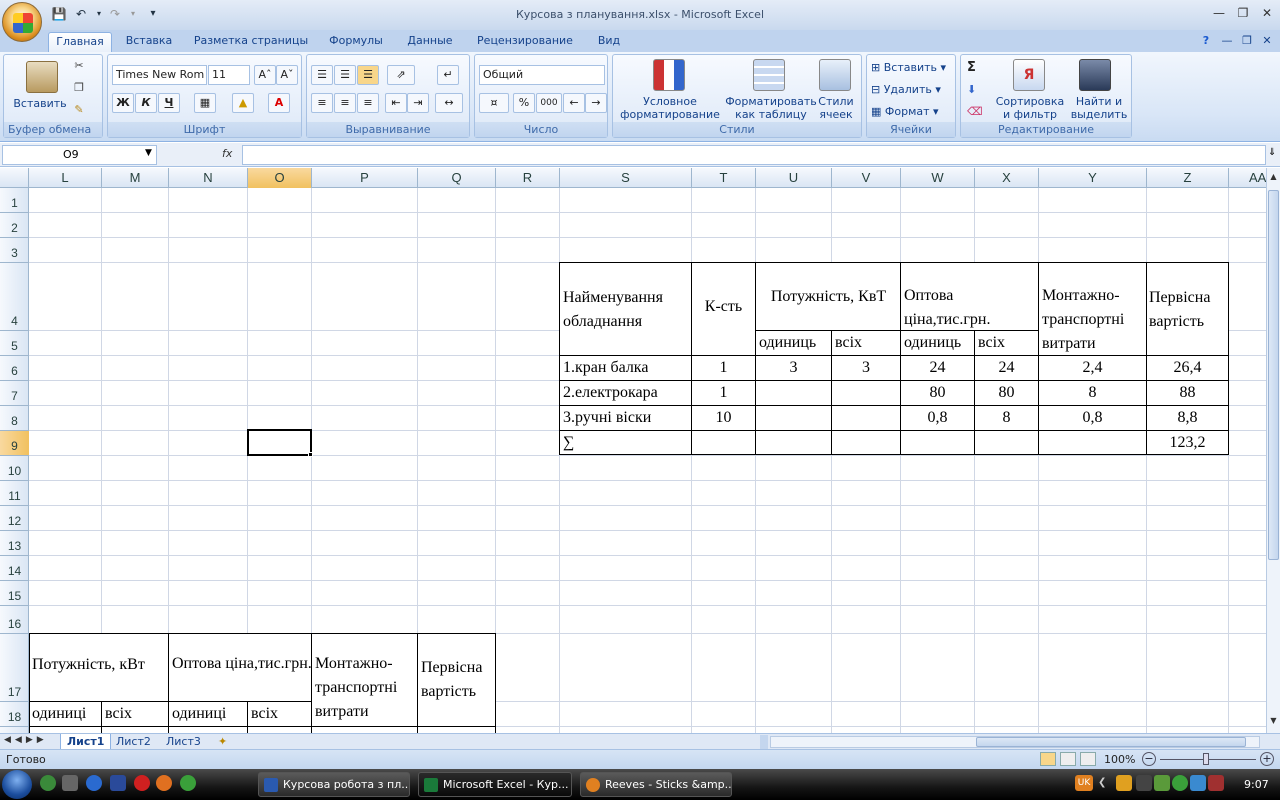 The width and height of the screenshot is (1280, 800). I want to click on save-icon: 💾, so click(59, 14).